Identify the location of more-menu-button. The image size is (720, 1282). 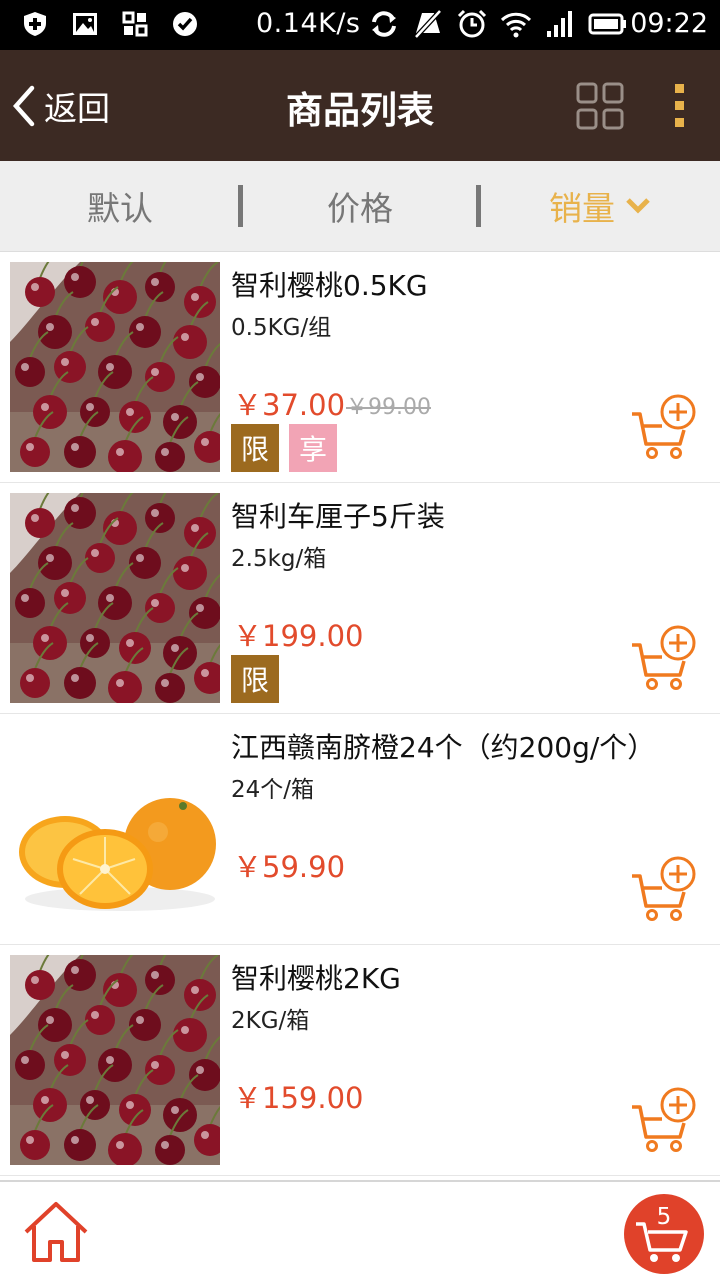
(680, 106).